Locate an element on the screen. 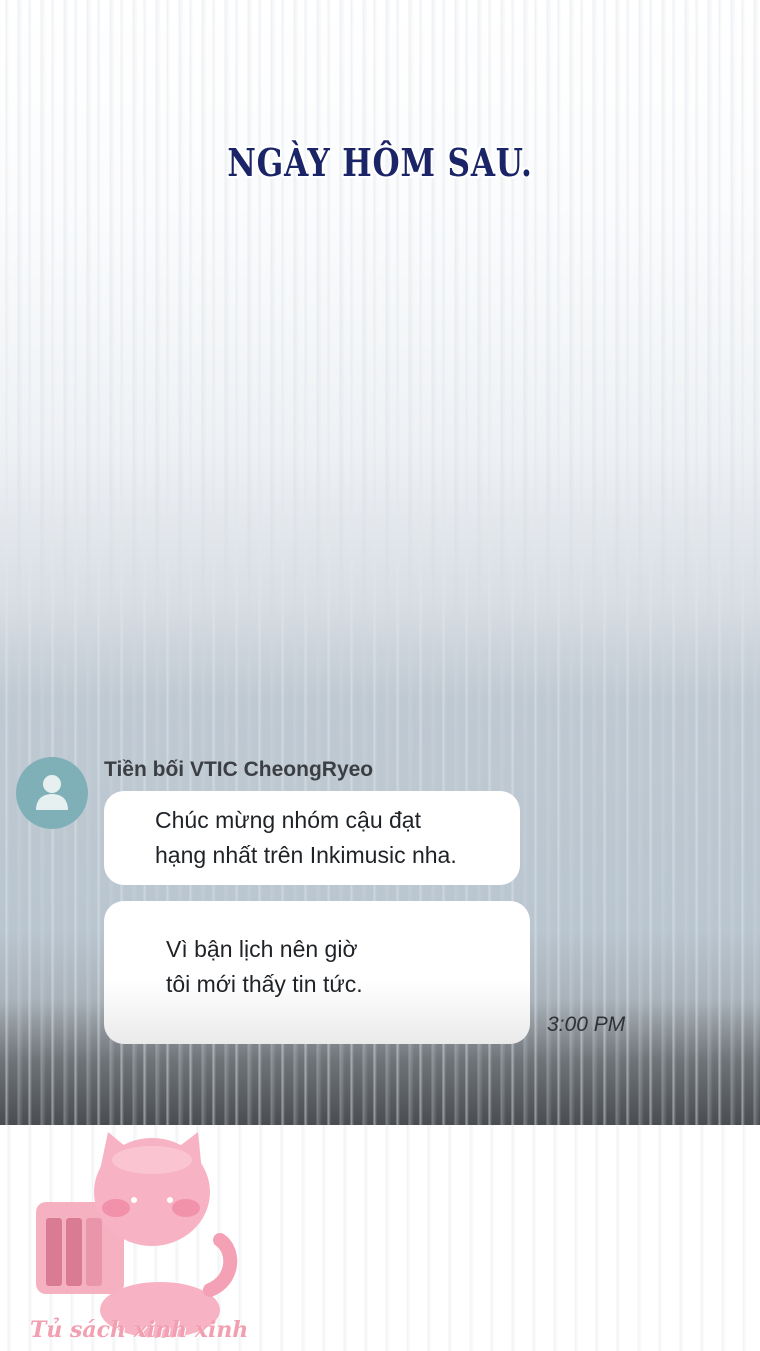  pink-cat-books-logo-icon is located at coordinates (137, 1235).